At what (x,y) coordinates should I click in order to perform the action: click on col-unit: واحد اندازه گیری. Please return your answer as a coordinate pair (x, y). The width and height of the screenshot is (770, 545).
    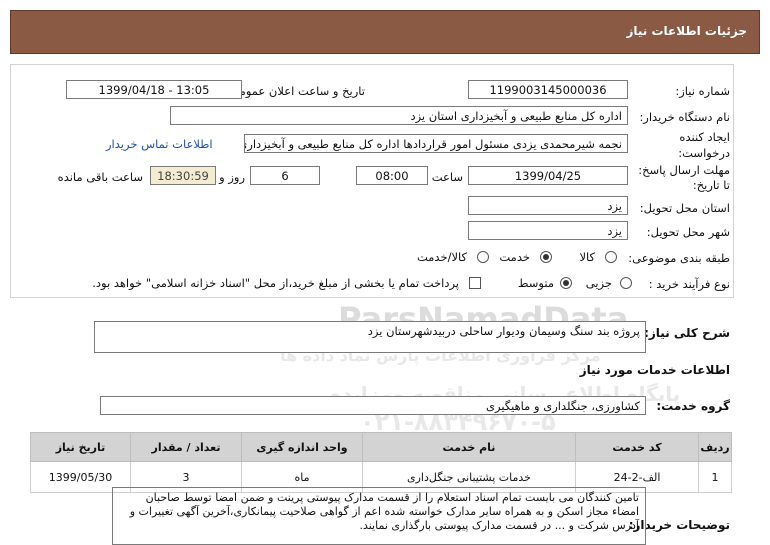
    Looking at the image, I should click on (302, 447).